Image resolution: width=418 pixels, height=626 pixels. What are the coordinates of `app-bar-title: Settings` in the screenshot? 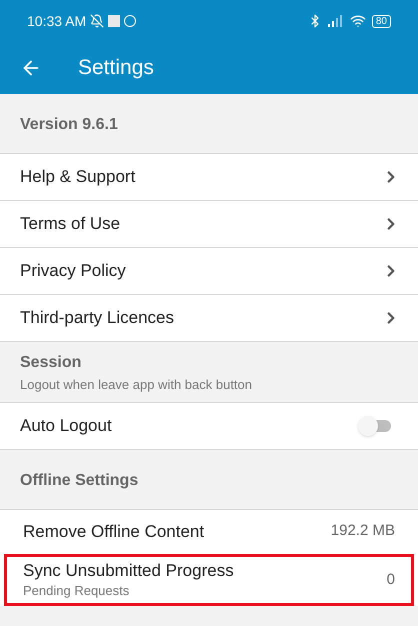 It's located at (116, 68).